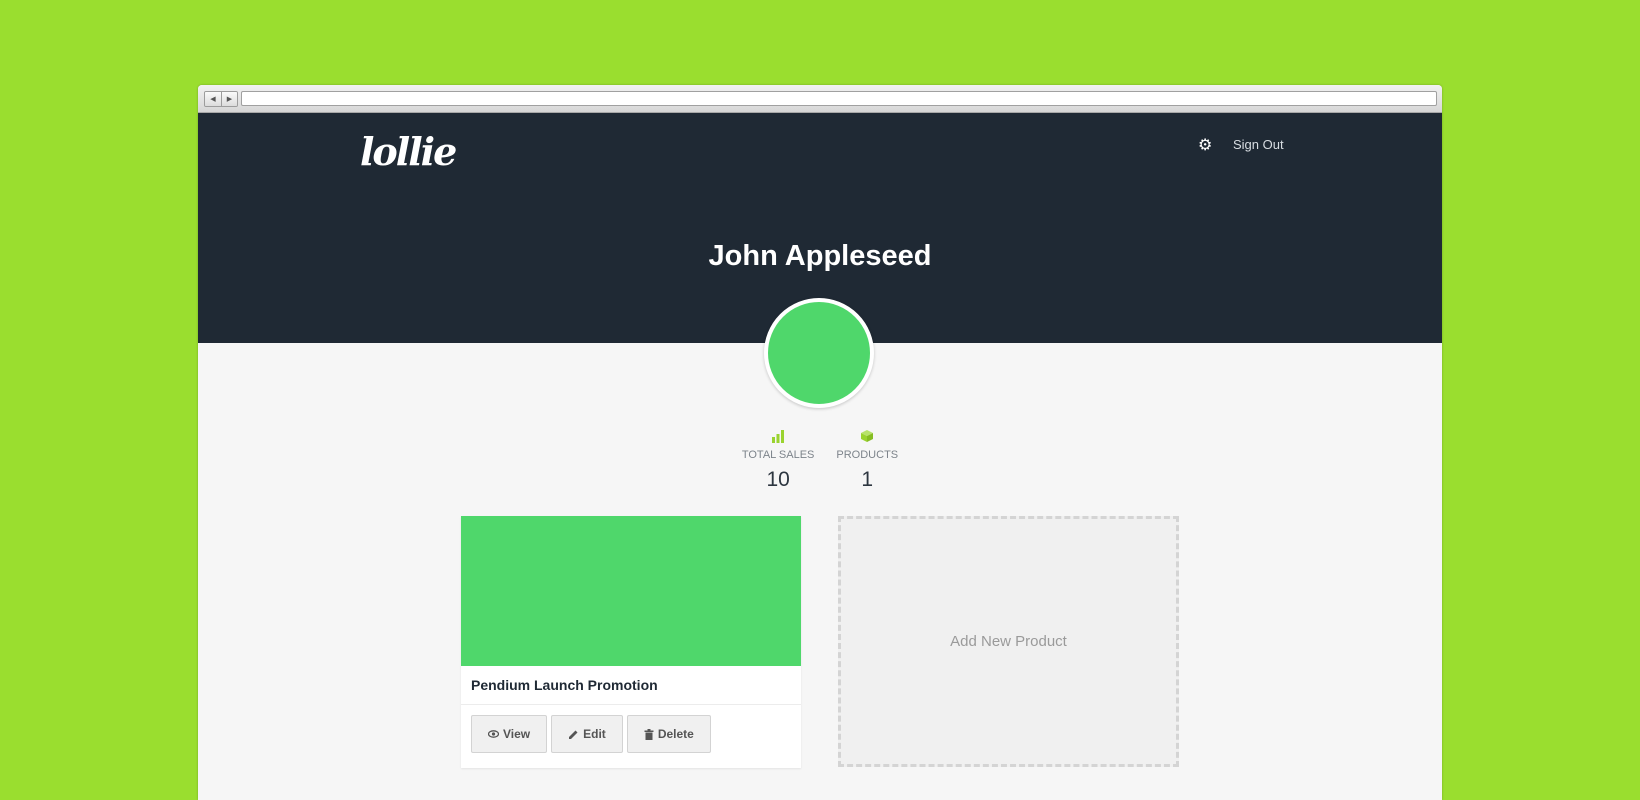 This screenshot has height=800, width=1640. Describe the element at coordinates (778, 455) in the screenshot. I see `stat-label: TOTAL SALES` at that location.